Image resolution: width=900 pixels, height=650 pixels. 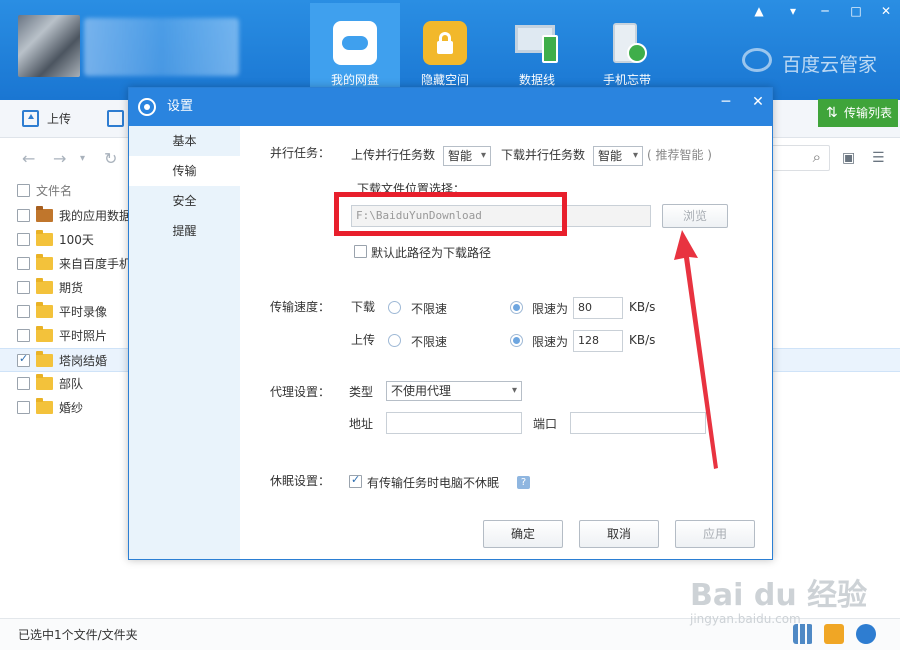 What do you see at coordinates (46, 118) in the screenshot?
I see `upload-button: 上传` at bounding box center [46, 118].